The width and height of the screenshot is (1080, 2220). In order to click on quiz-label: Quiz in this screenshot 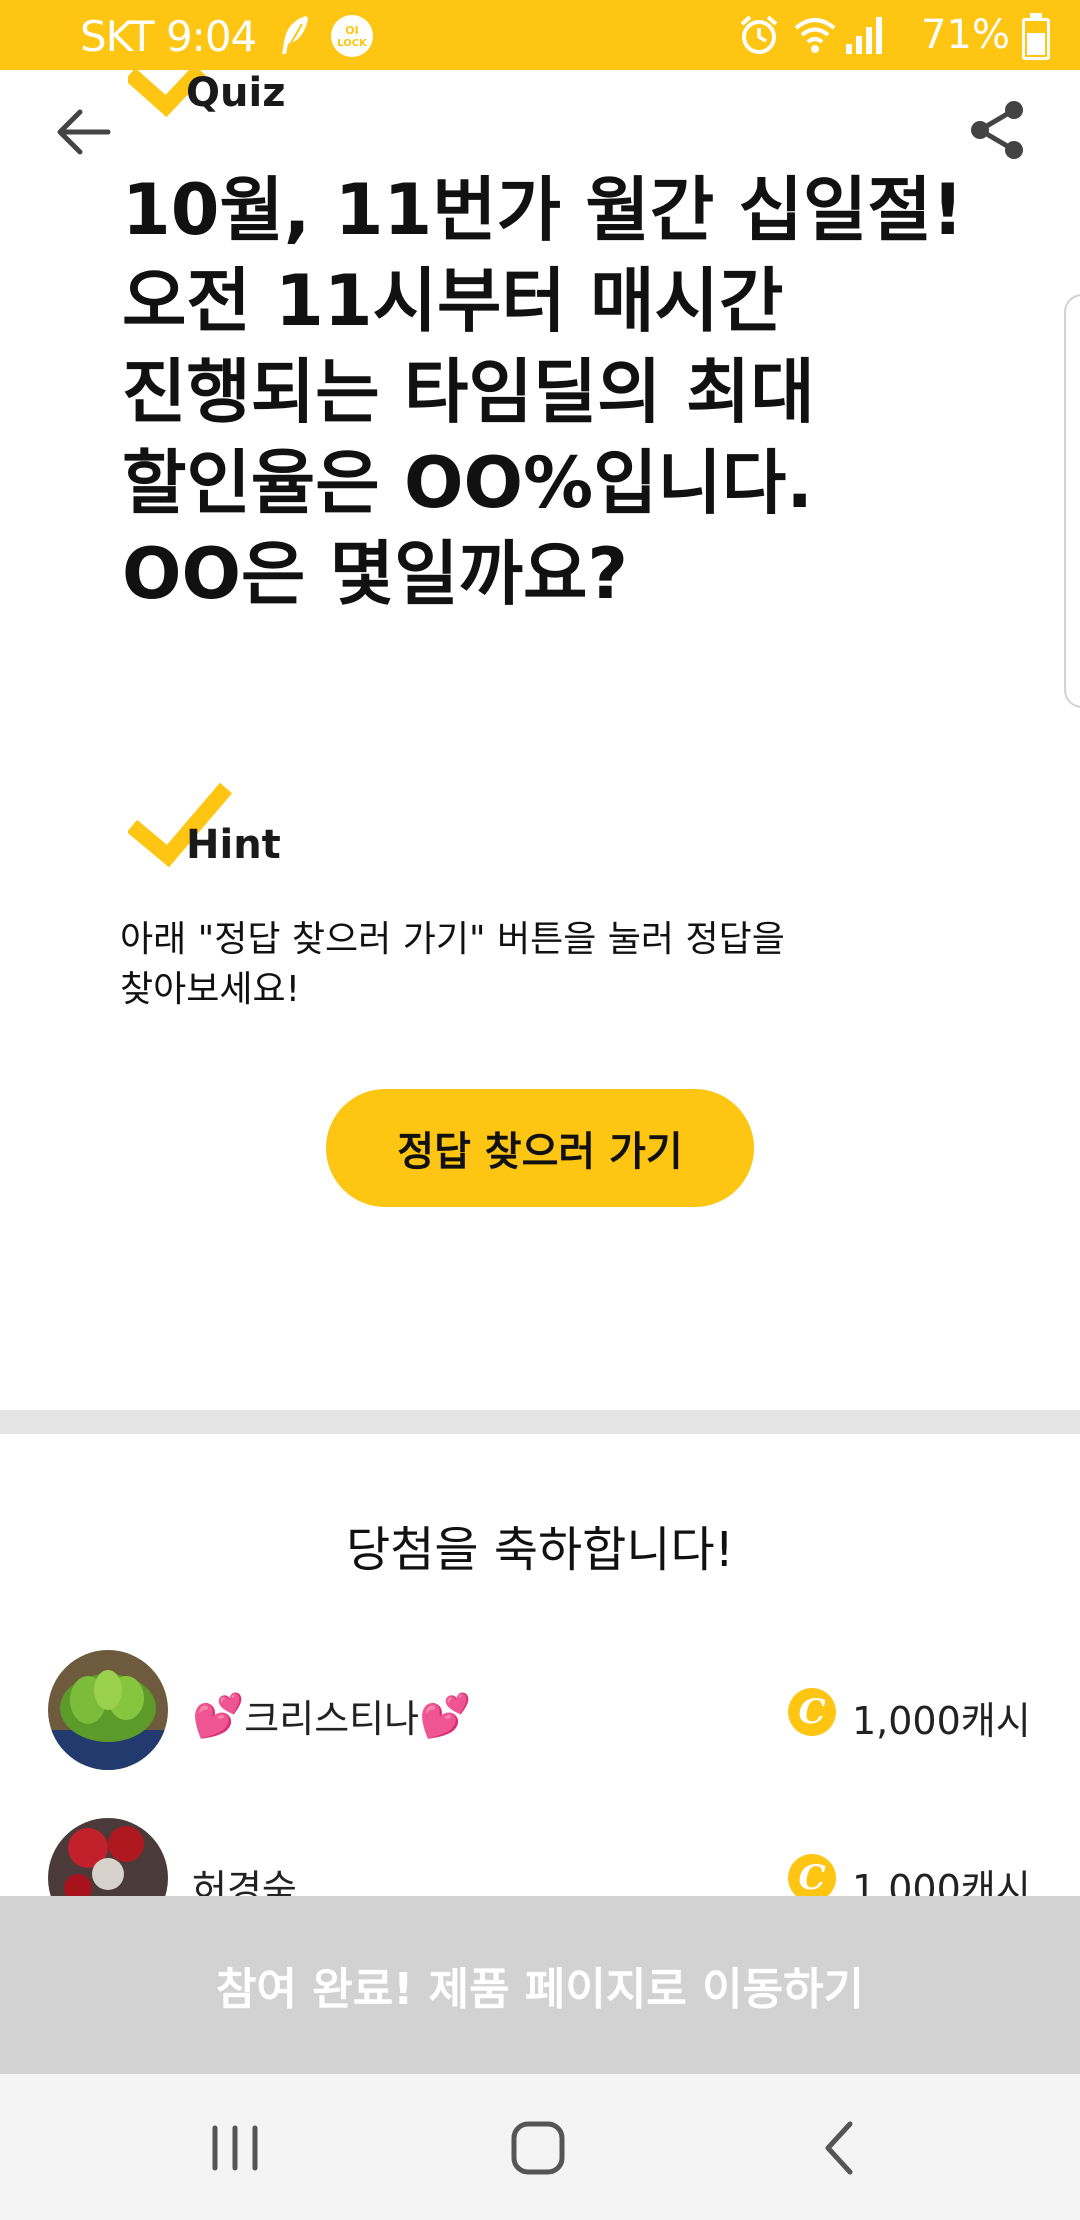, I will do `click(236, 93)`.